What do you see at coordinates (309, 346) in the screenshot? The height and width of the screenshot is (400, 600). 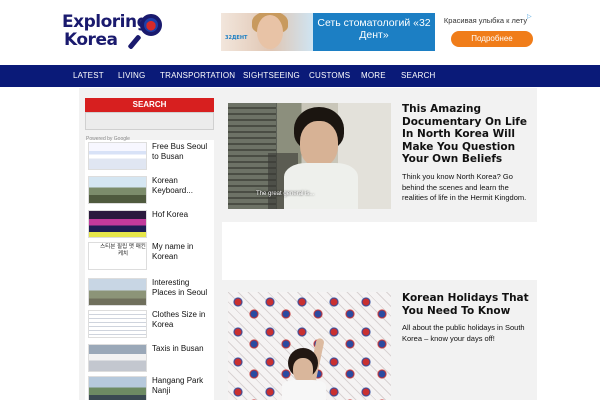 I see `article-image` at bounding box center [309, 346].